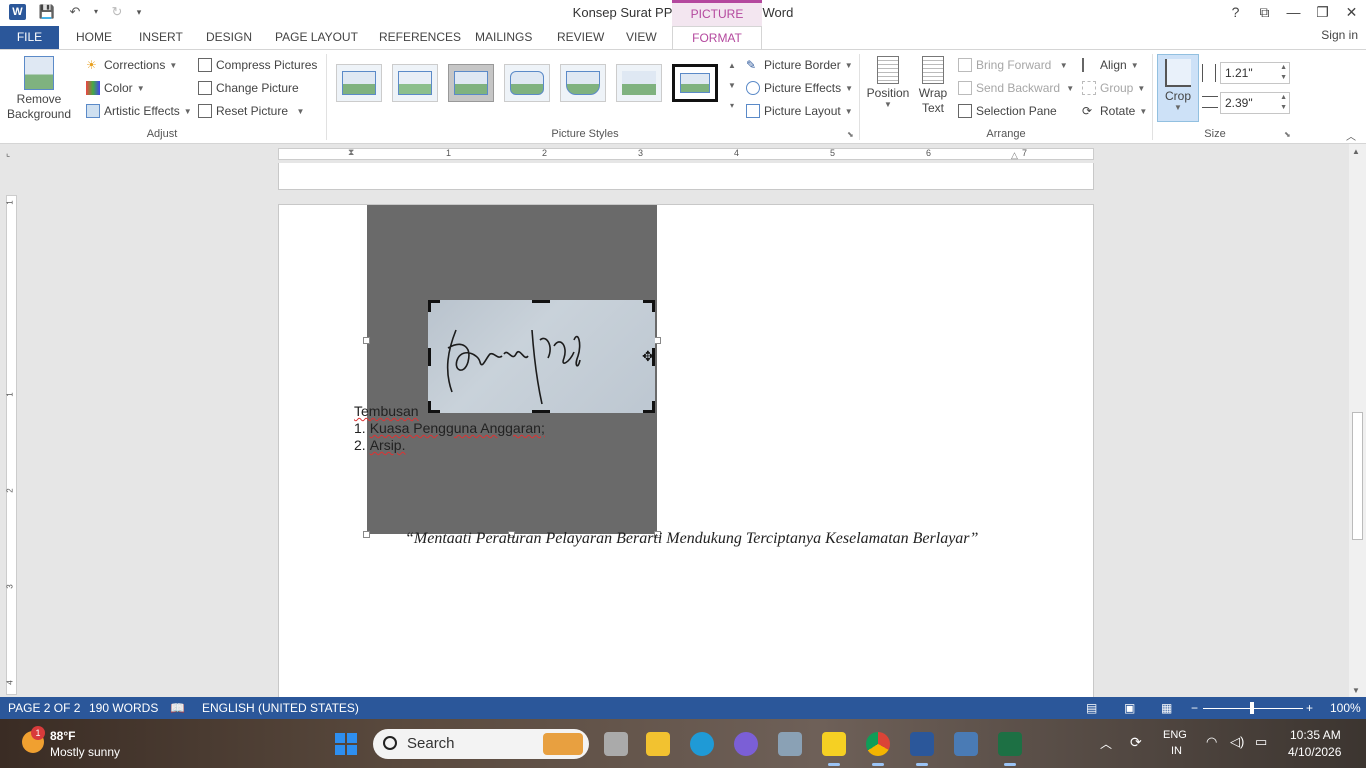  What do you see at coordinates (1010, 749) in the screenshot?
I see `excel-icon` at bounding box center [1010, 749].